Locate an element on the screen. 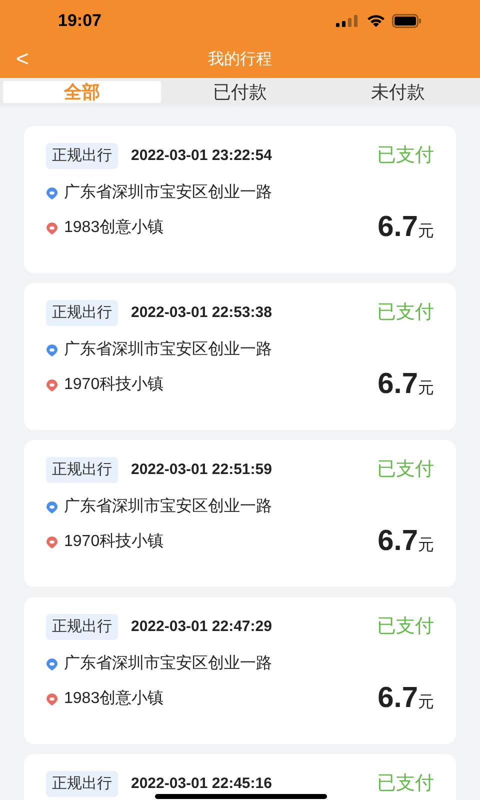  trip-time: 2022-03-01 22:47:29 is located at coordinates (201, 626).